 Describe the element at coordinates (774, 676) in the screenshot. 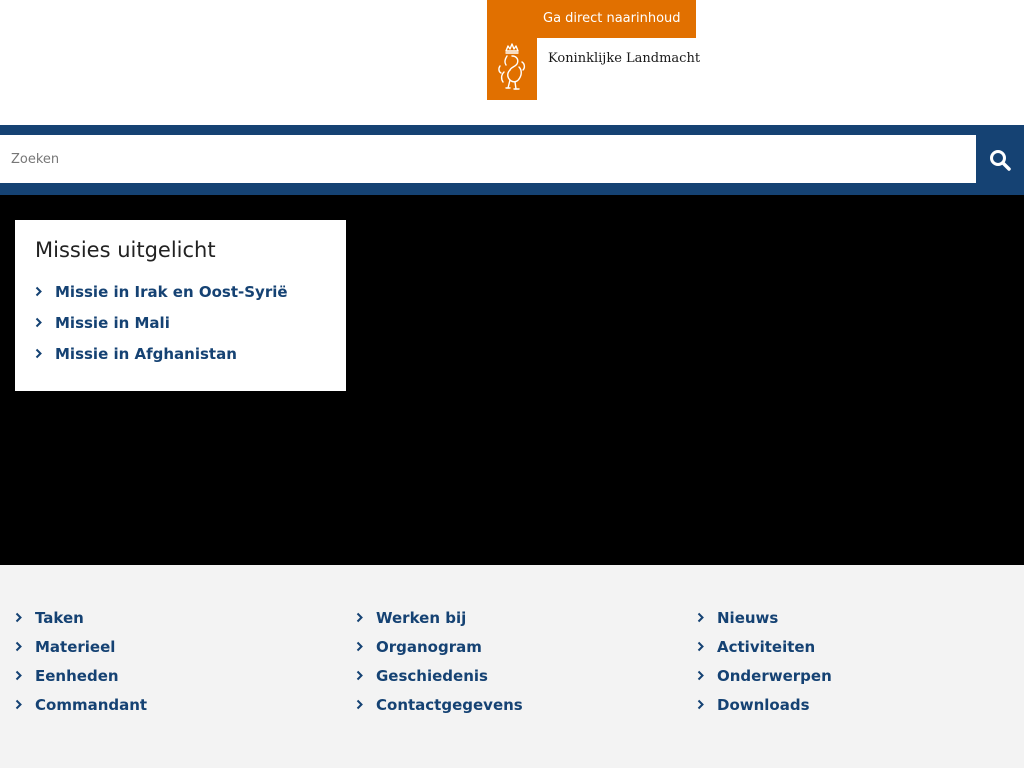

I see `footer-link-onderwerpen: Onderwerpen` at that location.